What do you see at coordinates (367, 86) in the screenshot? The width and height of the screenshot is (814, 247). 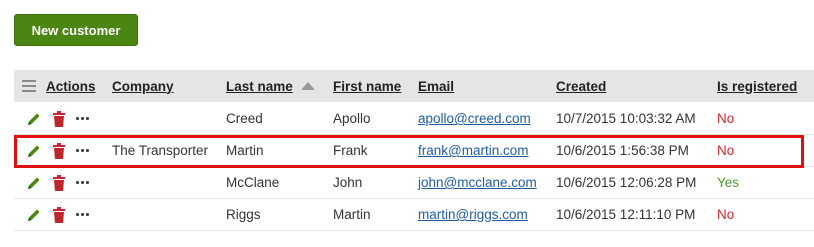 I see `header-first-name: First name` at bounding box center [367, 86].